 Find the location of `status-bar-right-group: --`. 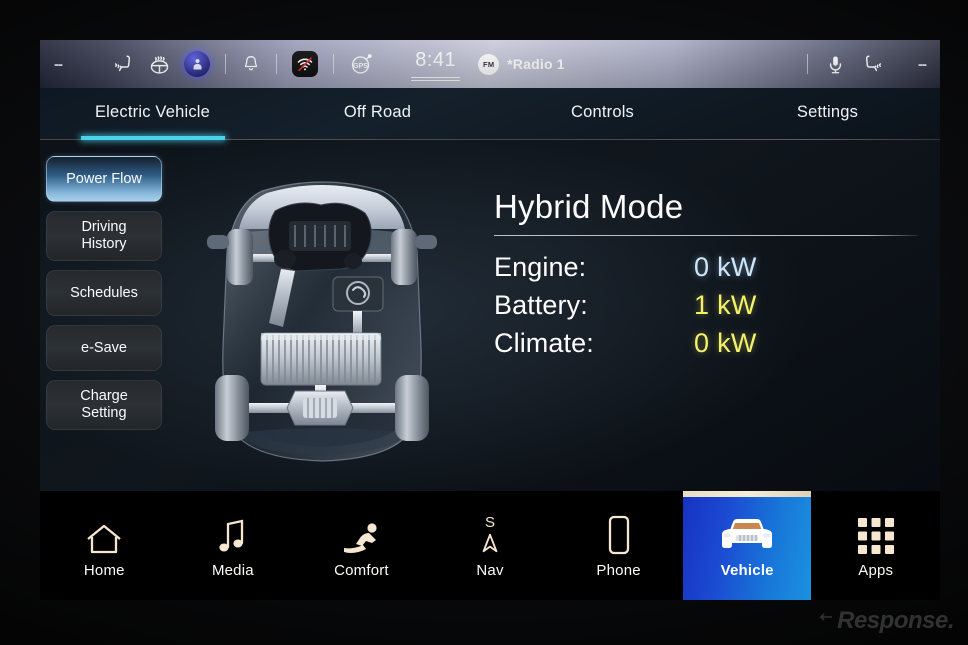

status-bar-right-group: -- is located at coordinates (866, 64).